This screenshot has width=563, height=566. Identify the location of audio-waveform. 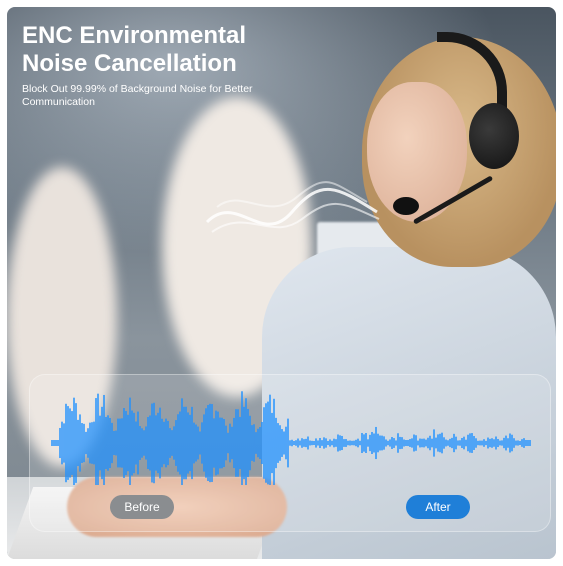
(291, 438).